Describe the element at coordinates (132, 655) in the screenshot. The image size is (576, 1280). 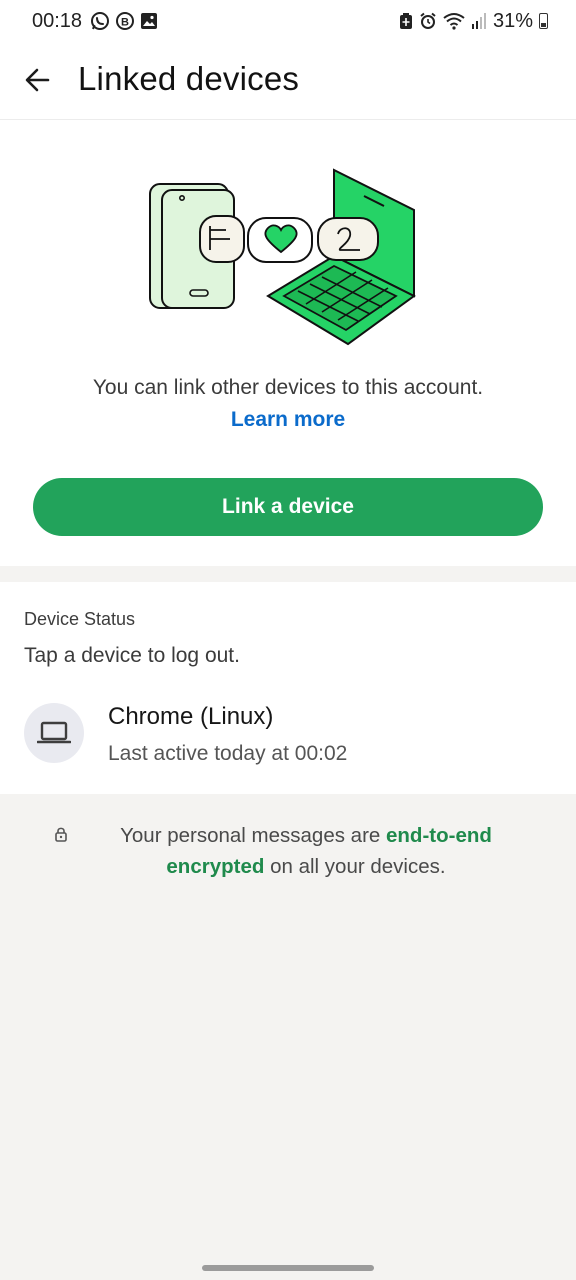
I see `device-status-hint: Tap a device to log out.` at that location.